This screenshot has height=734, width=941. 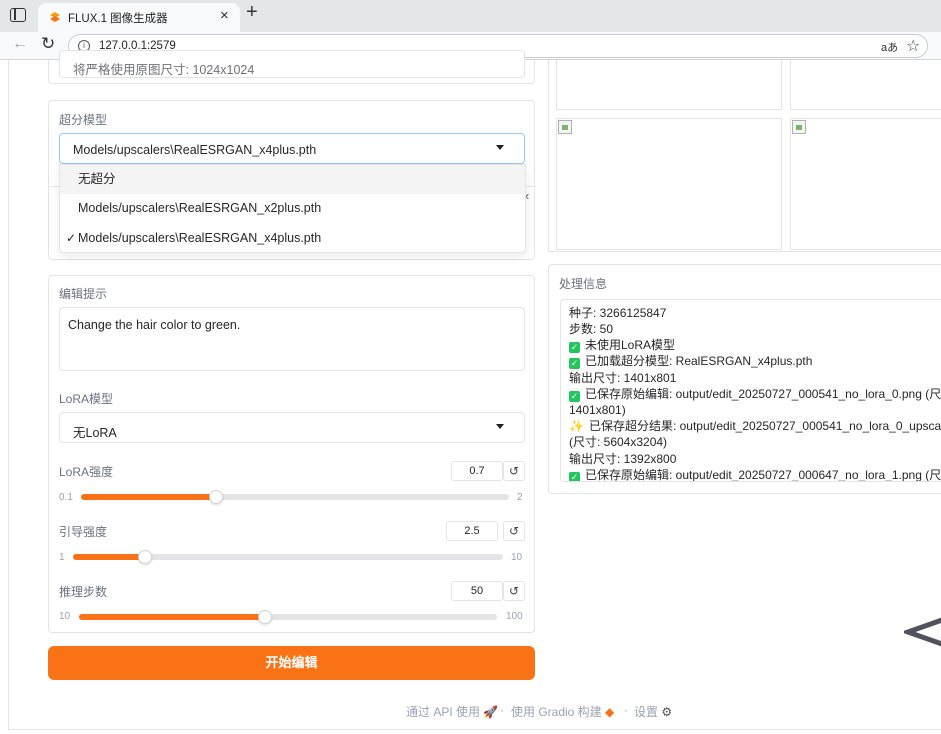 What do you see at coordinates (288, 617) in the screenshot?
I see `steps-slider` at bounding box center [288, 617].